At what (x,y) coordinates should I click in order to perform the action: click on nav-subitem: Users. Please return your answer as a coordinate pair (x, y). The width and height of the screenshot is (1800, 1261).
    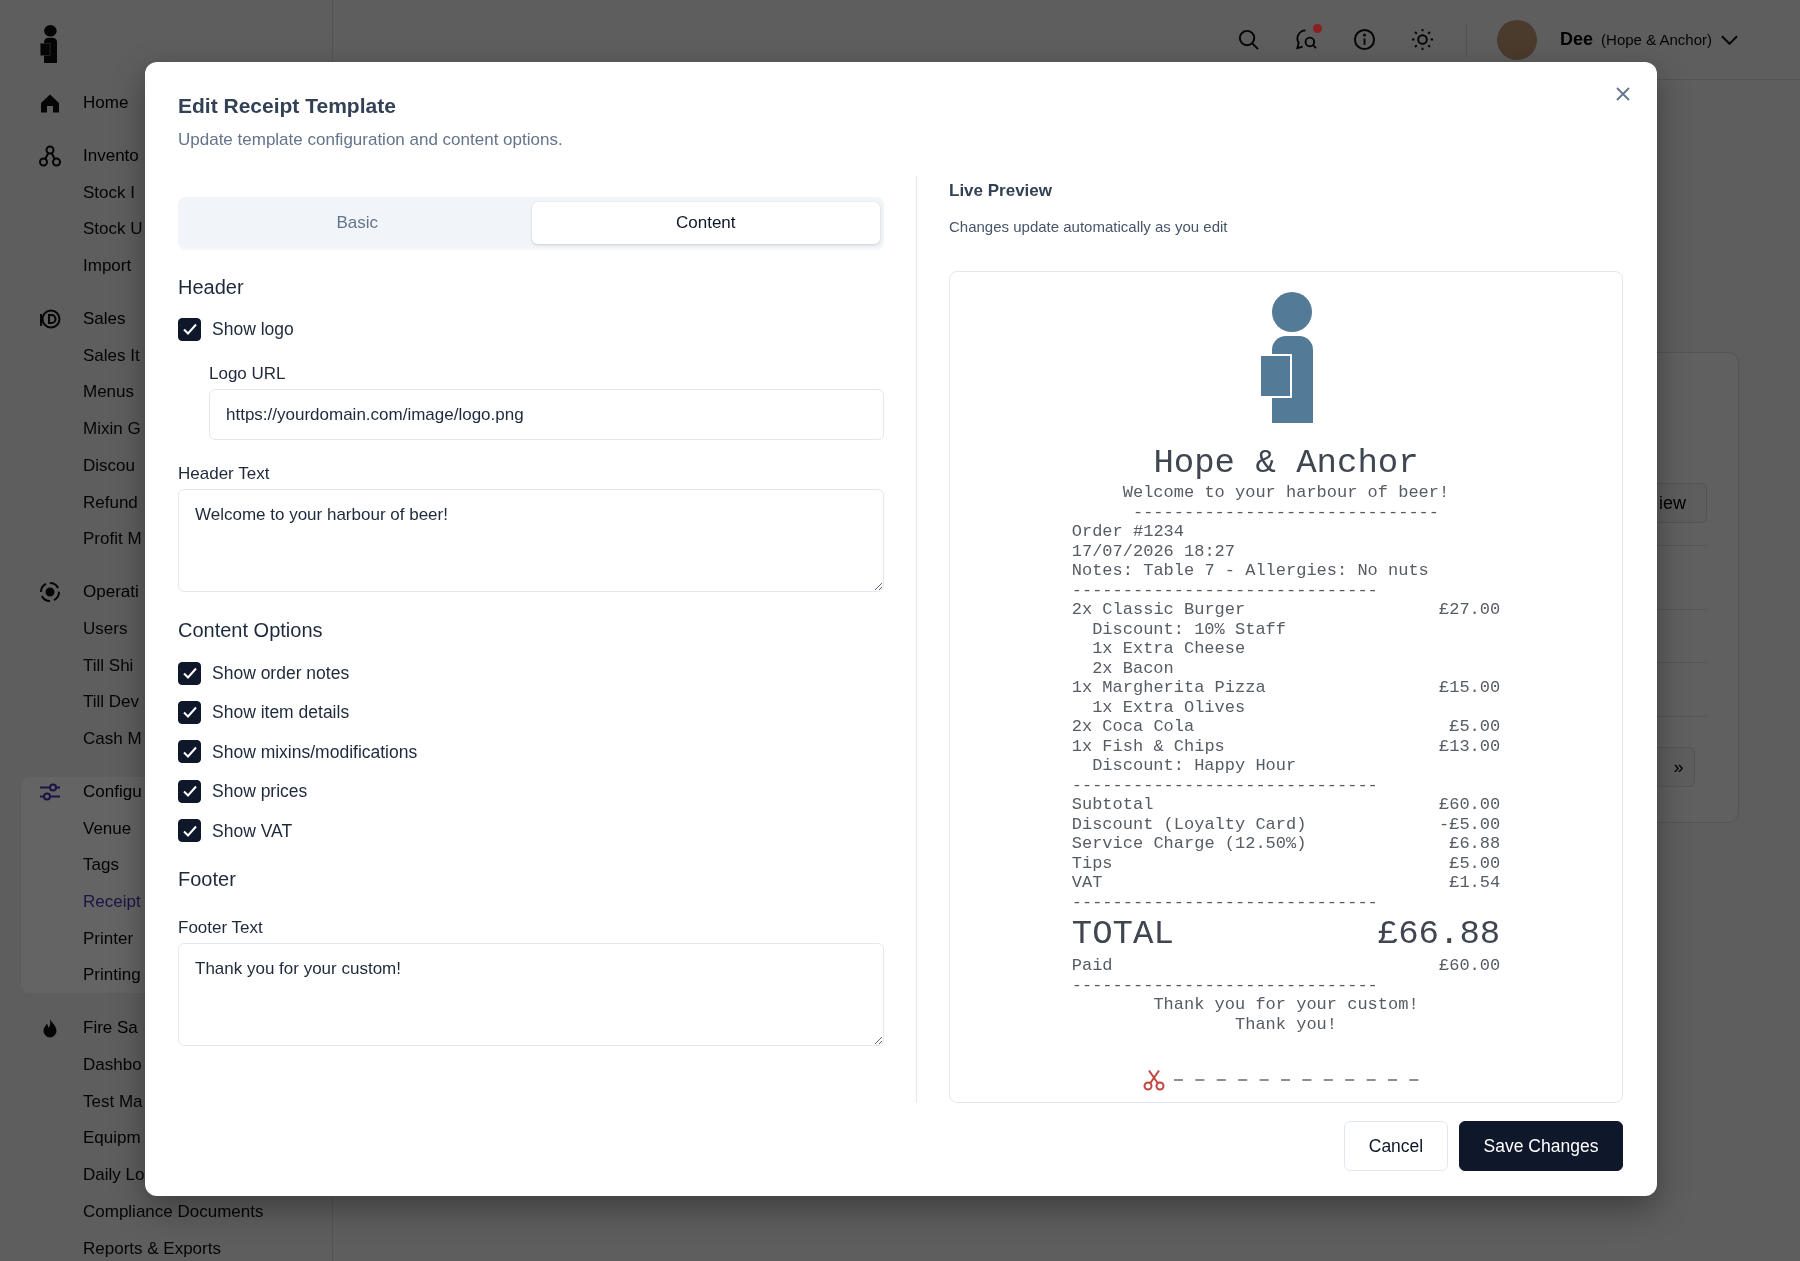
    Looking at the image, I should click on (105, 628).